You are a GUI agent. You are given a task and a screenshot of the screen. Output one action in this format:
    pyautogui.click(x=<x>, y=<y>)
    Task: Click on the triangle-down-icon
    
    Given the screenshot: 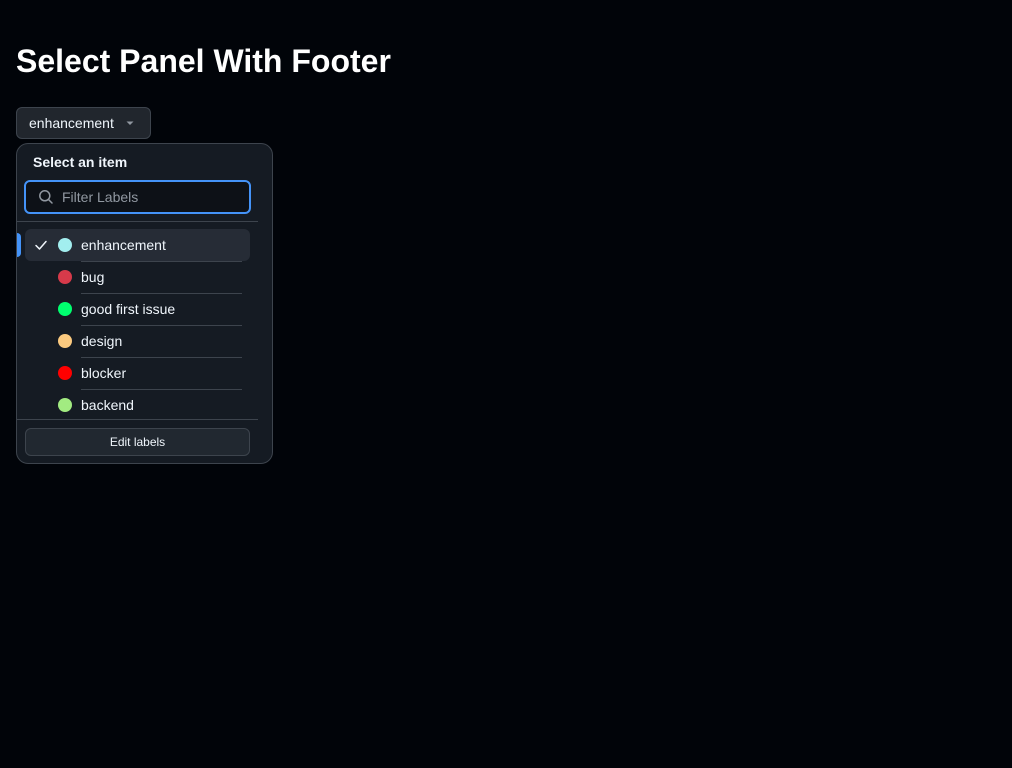 What is the action you would take?
    pyautogui.click(x=130, y=123)
    